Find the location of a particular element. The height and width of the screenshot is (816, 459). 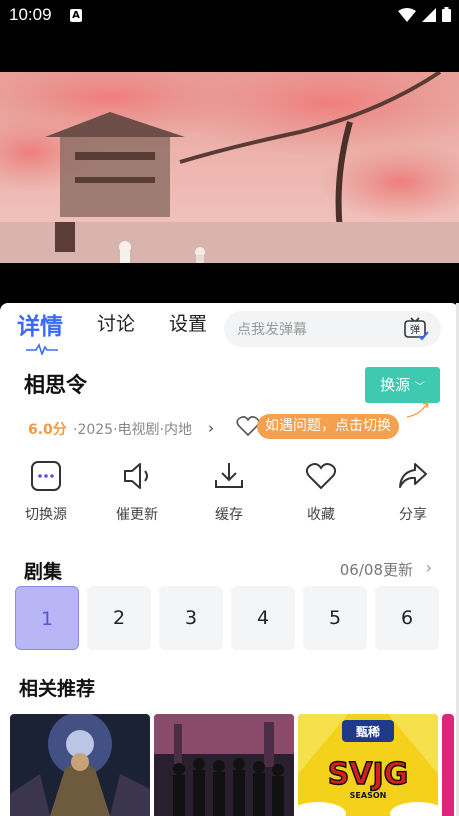

download-icon is located at coordinates (229, 475).